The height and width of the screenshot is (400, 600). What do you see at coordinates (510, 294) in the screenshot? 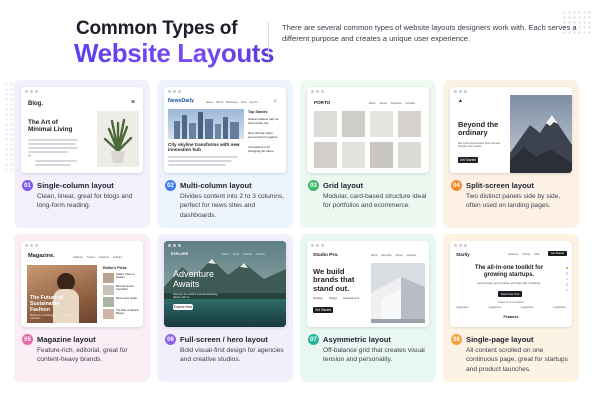
I see `start-free-trial-button: Start Free Trial` at bounding box center [510, 294].